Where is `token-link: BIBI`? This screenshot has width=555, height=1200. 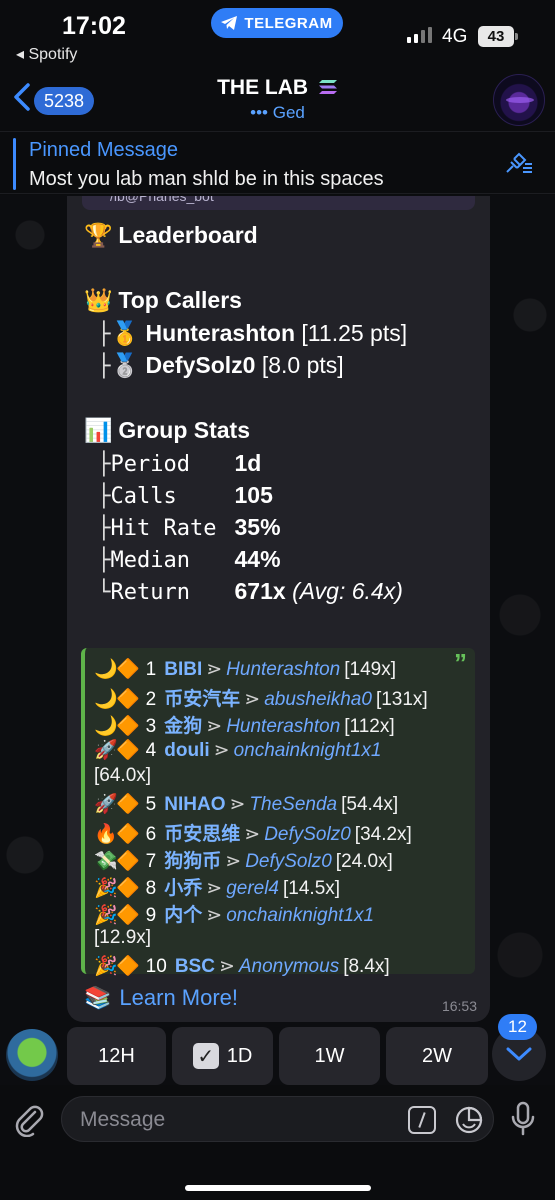
token-link: BIBI is located at coordinates (183, 669).